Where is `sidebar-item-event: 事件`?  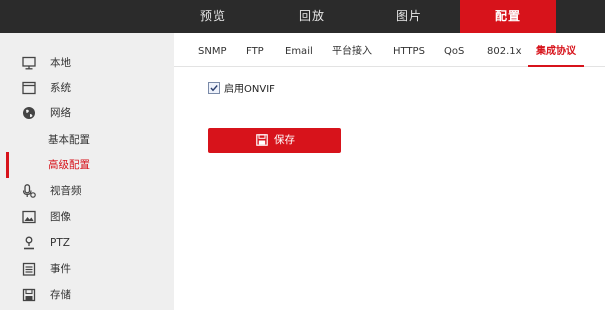 sidebar-item-event: 事件 is located at coordinates (87, 269).